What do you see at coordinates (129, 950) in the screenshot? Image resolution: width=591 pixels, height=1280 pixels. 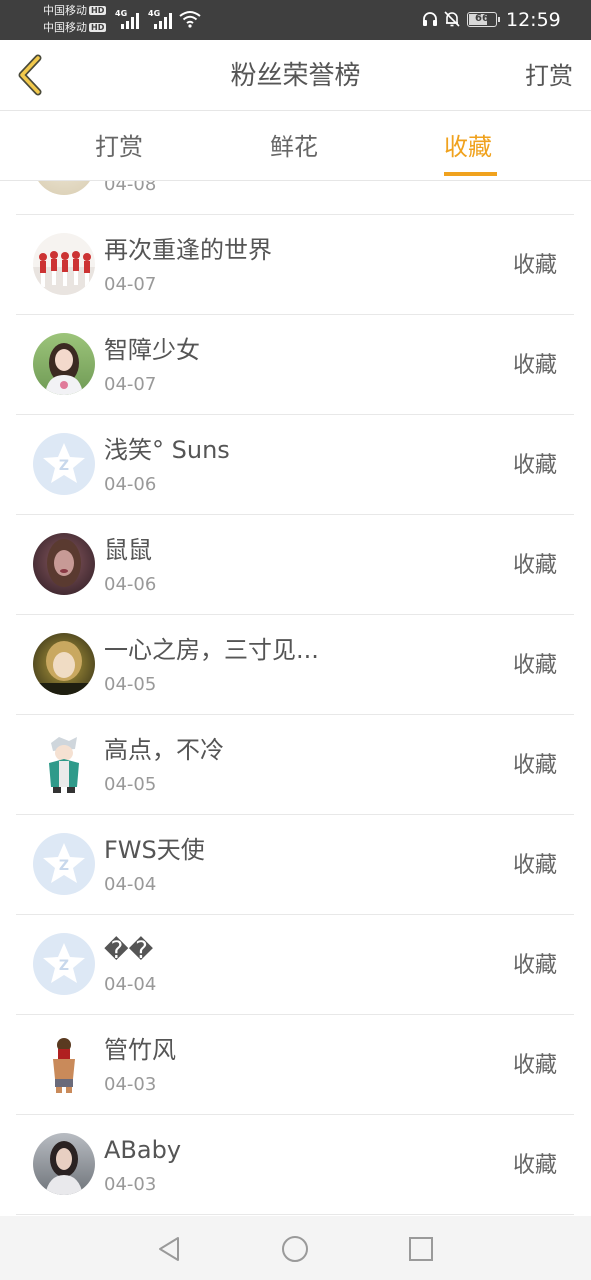 I see `item-name: ��` at bounding box center [129, 950].